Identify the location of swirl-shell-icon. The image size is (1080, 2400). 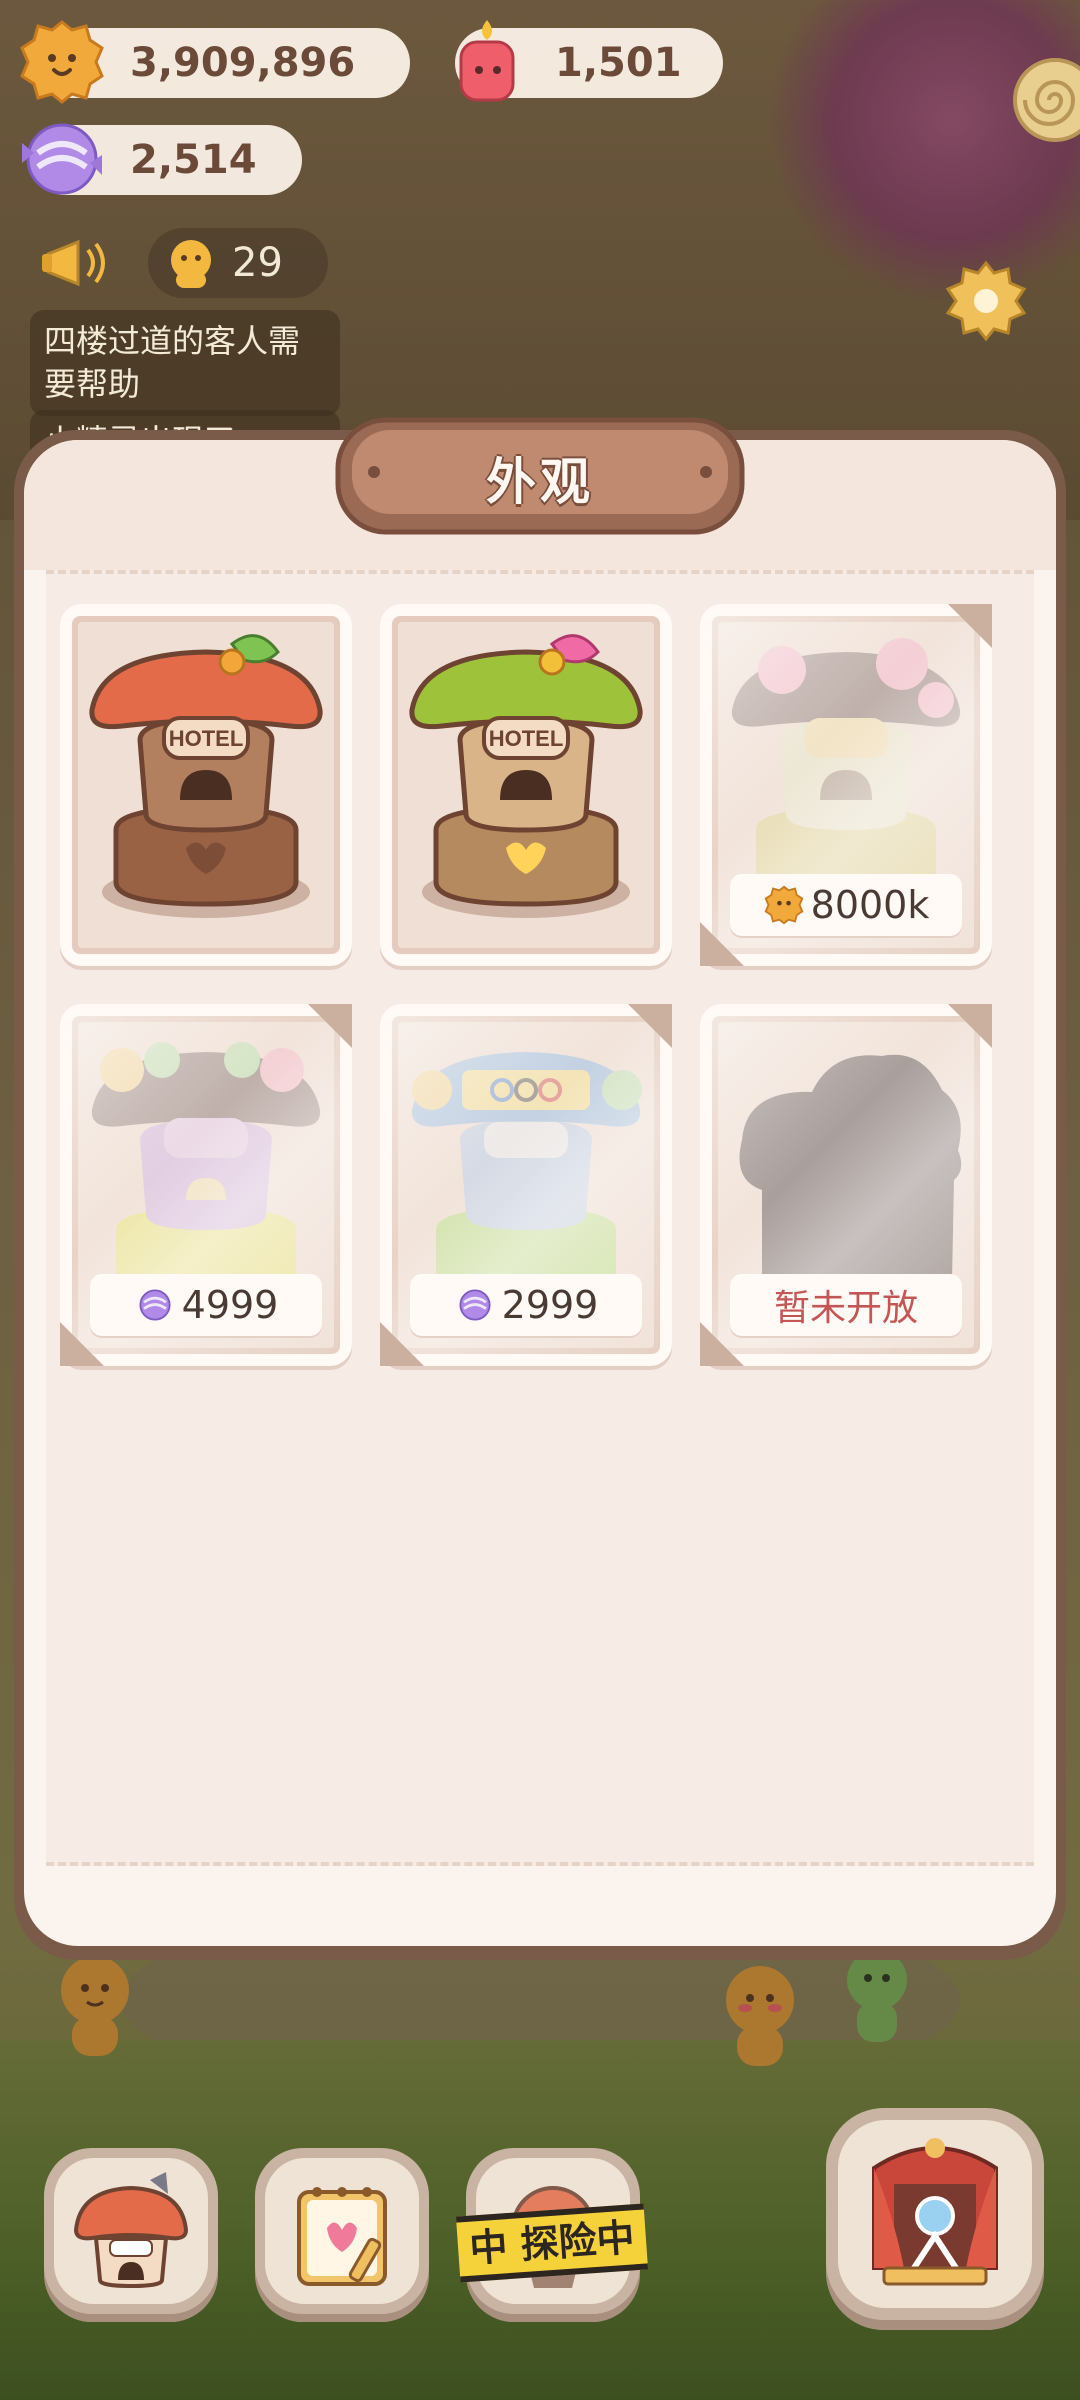
(1045, 100).